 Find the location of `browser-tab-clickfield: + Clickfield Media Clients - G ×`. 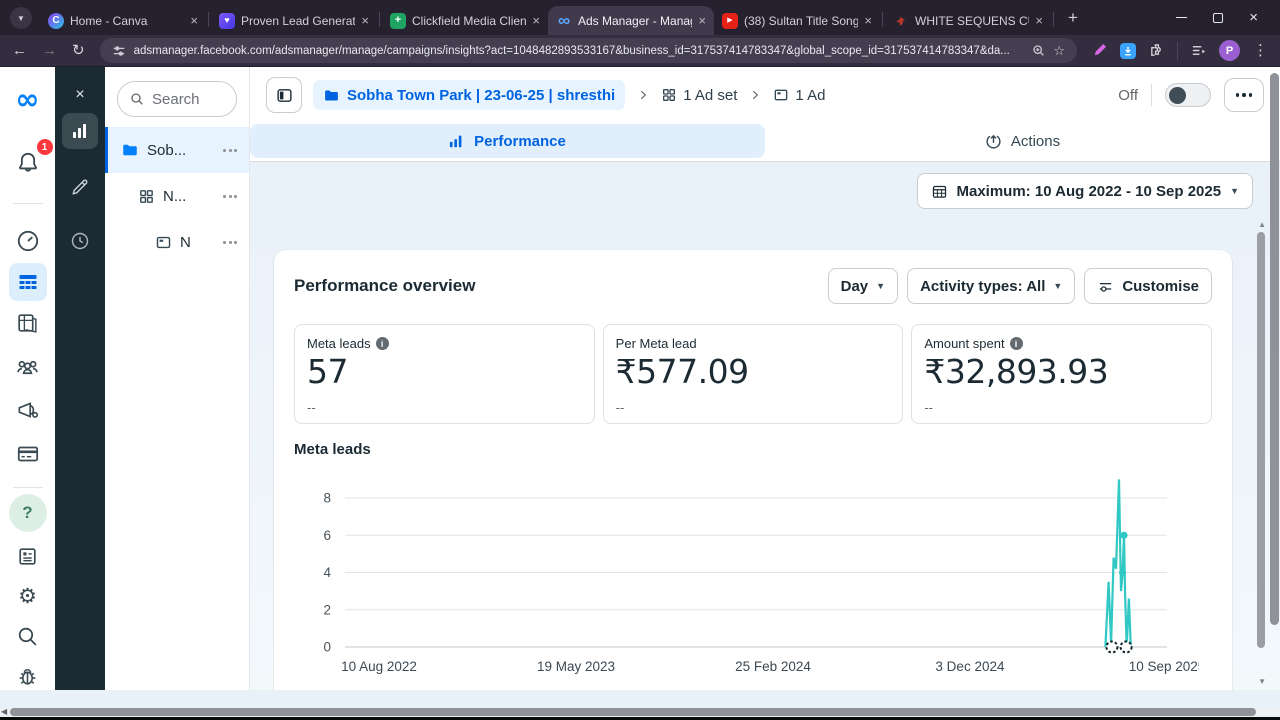

browser-tab-clickfield: + Clickfield Media Clients - G × is located at coordinates (465, 20).